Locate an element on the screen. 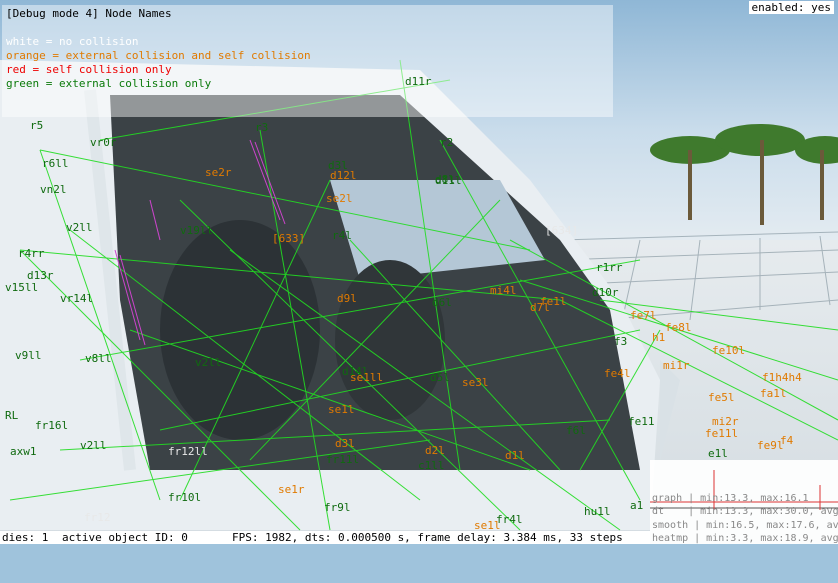 The height and width of the screenshot is (583, 838). node-label: se2l is located at coordinates (339, 198).